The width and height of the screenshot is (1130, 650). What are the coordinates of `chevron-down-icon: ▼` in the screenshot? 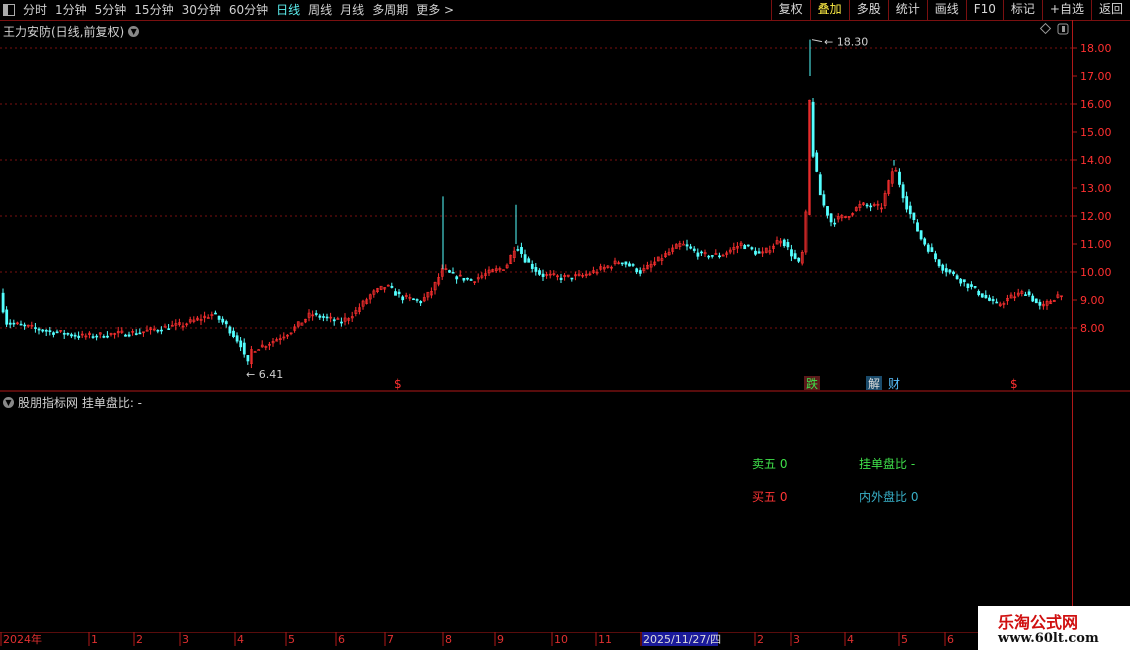 It's located at (8, 402).